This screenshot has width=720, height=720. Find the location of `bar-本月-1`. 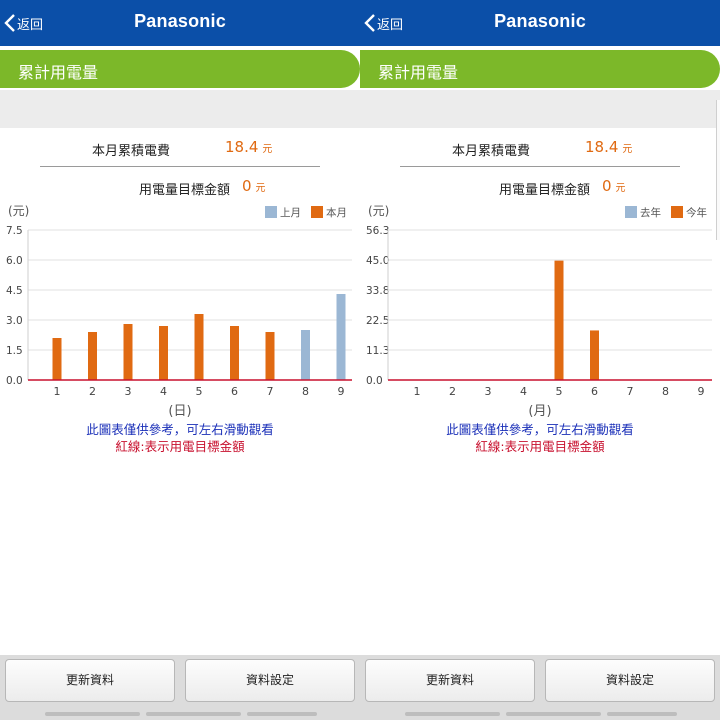

bar-本月-1 is located at coordinates (57, 359).